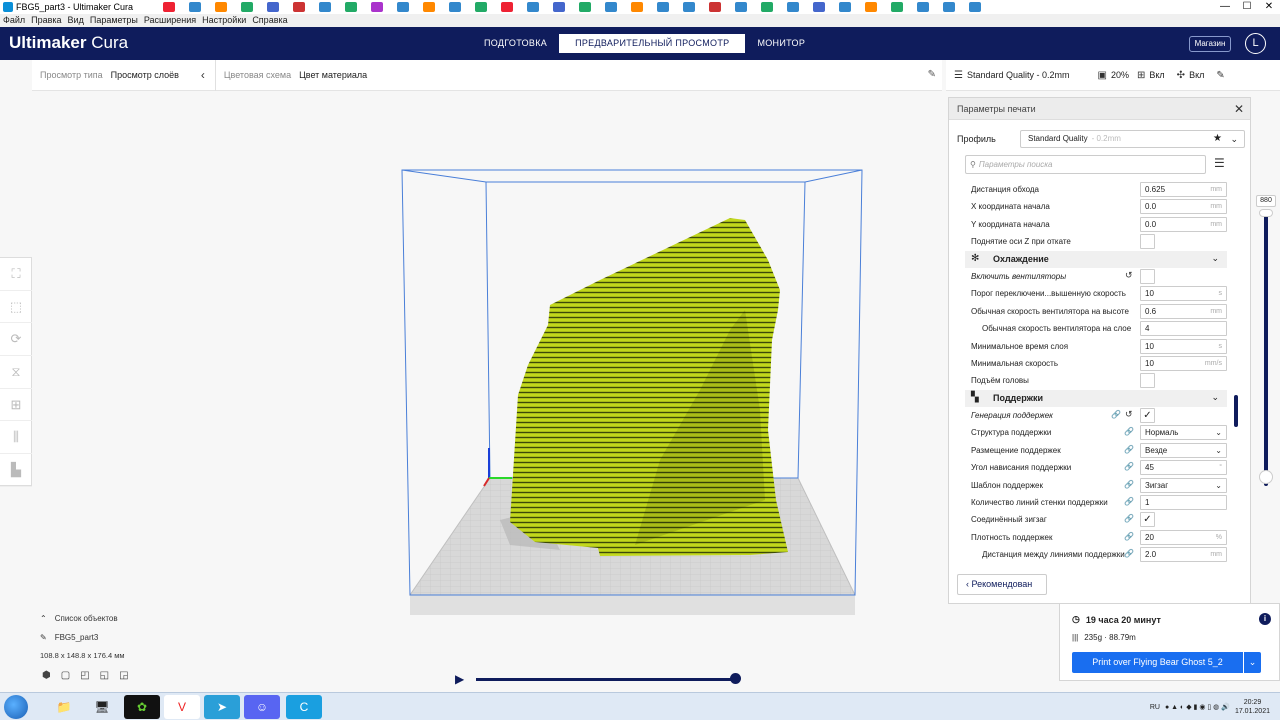  I want to click on menu-file: Файл, so click(14, 20).